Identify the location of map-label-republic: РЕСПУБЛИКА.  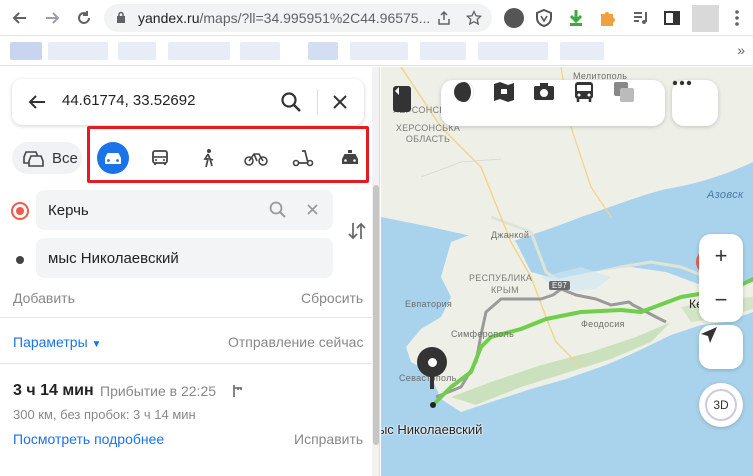
(501, 278).